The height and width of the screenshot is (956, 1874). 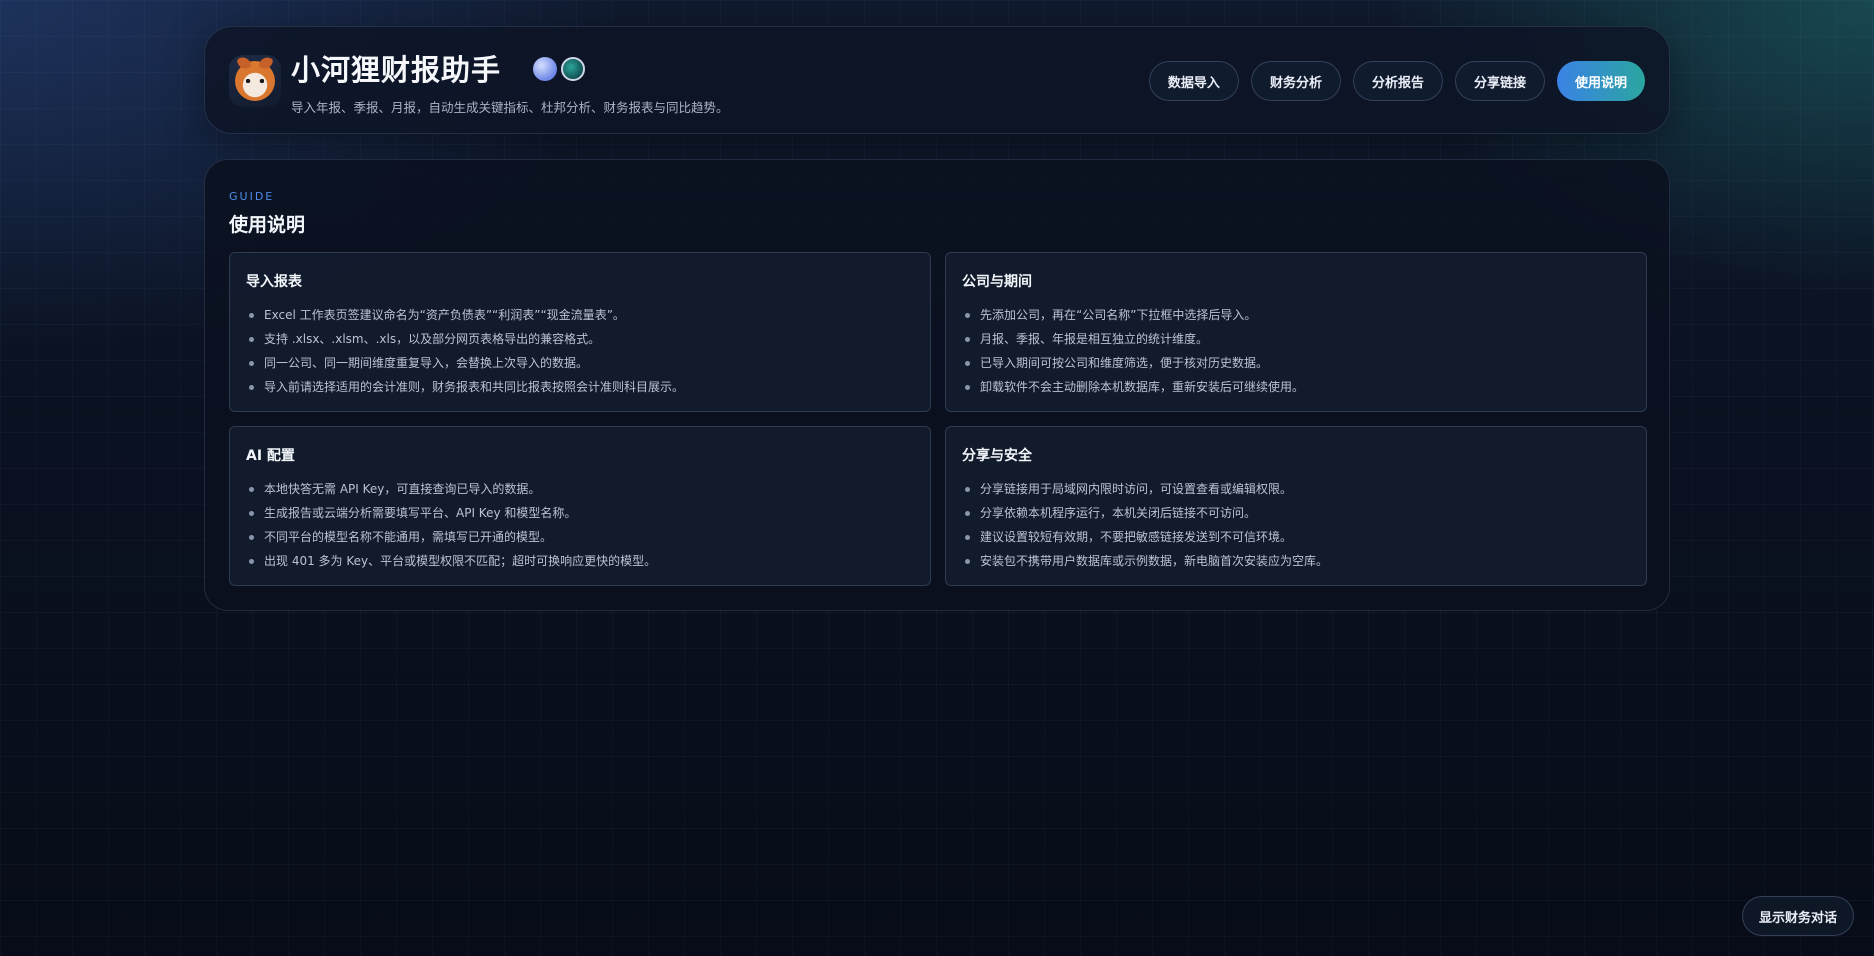 I want to click on beaver-mascot-icon, so click(x=255, y=81).